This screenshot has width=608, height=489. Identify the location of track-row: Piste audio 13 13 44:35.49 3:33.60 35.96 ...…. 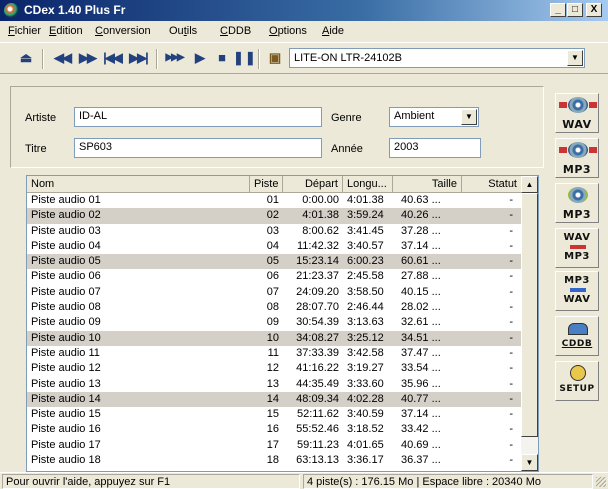
(274, 384).